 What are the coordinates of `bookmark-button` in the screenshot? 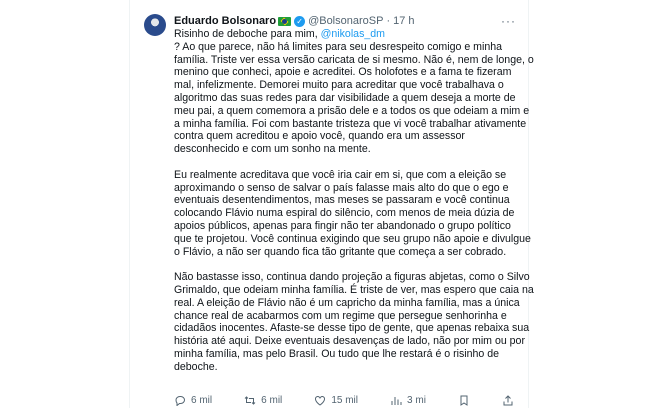 It's located at (464, 400).